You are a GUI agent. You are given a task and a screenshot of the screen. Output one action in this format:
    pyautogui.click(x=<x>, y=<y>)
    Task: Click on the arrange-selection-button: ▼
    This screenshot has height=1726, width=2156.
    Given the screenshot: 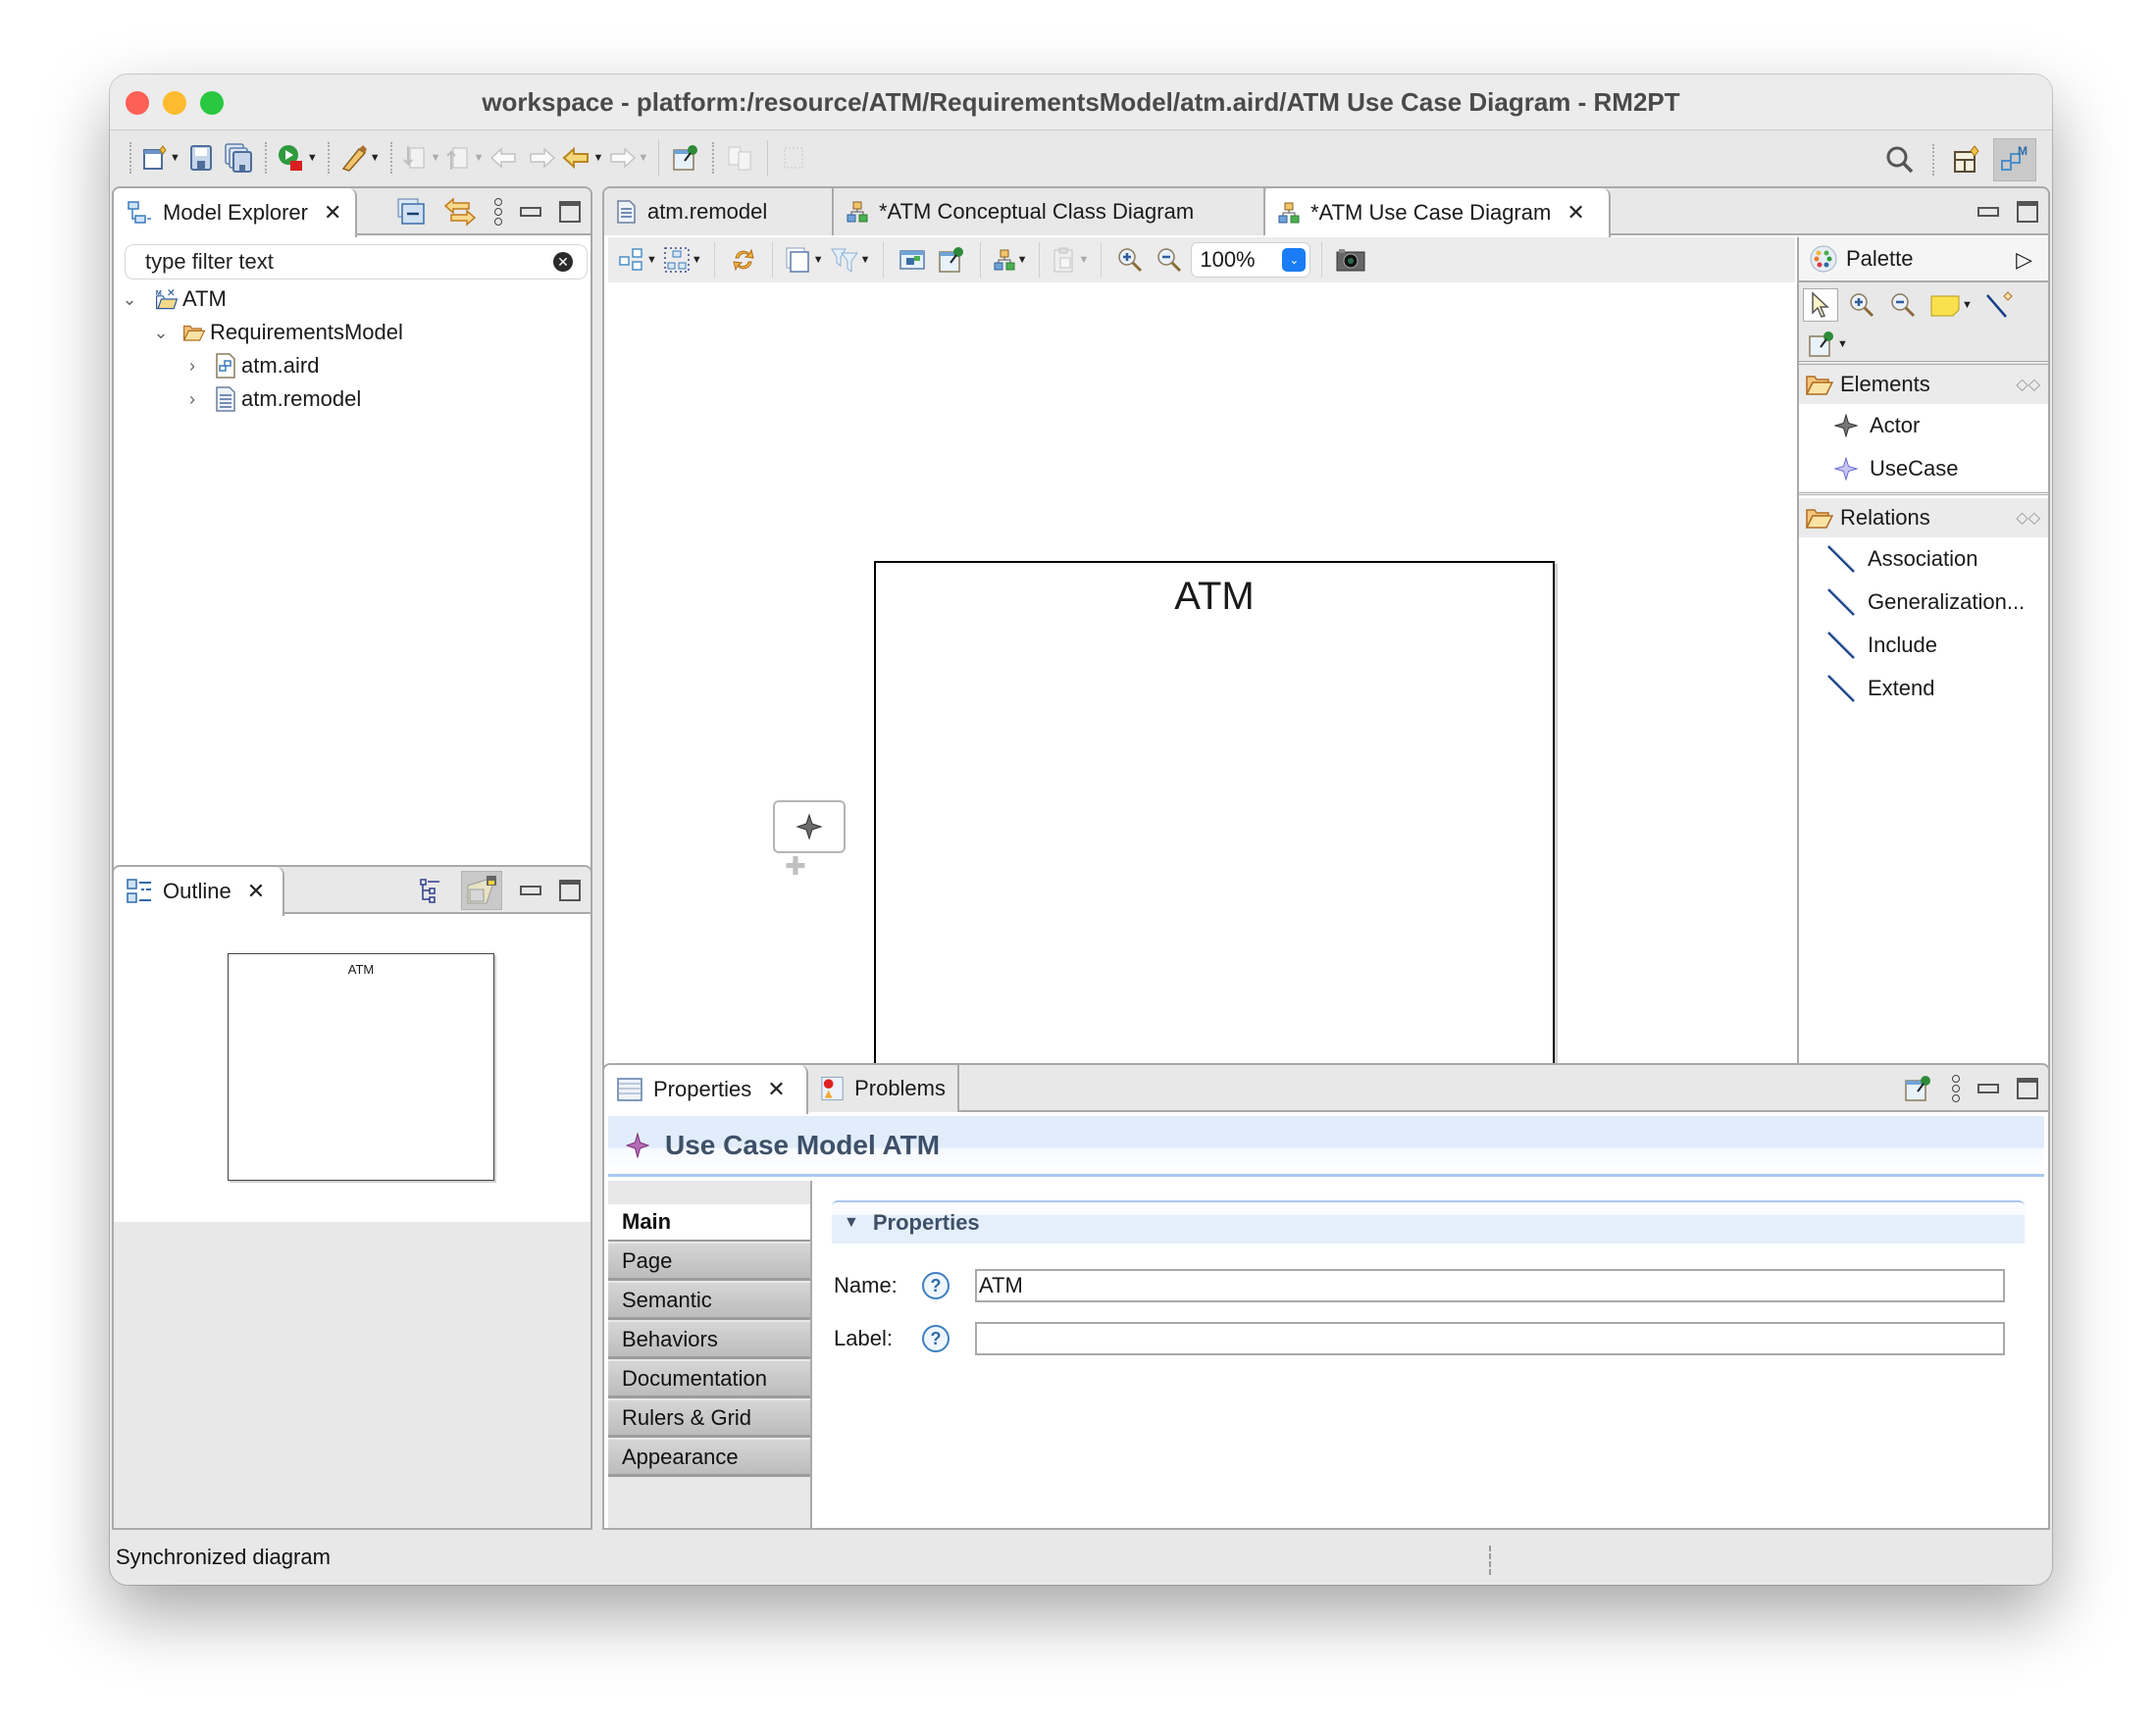 What is the action you would take?
    pyautogui.click(x=637, y=260)
    